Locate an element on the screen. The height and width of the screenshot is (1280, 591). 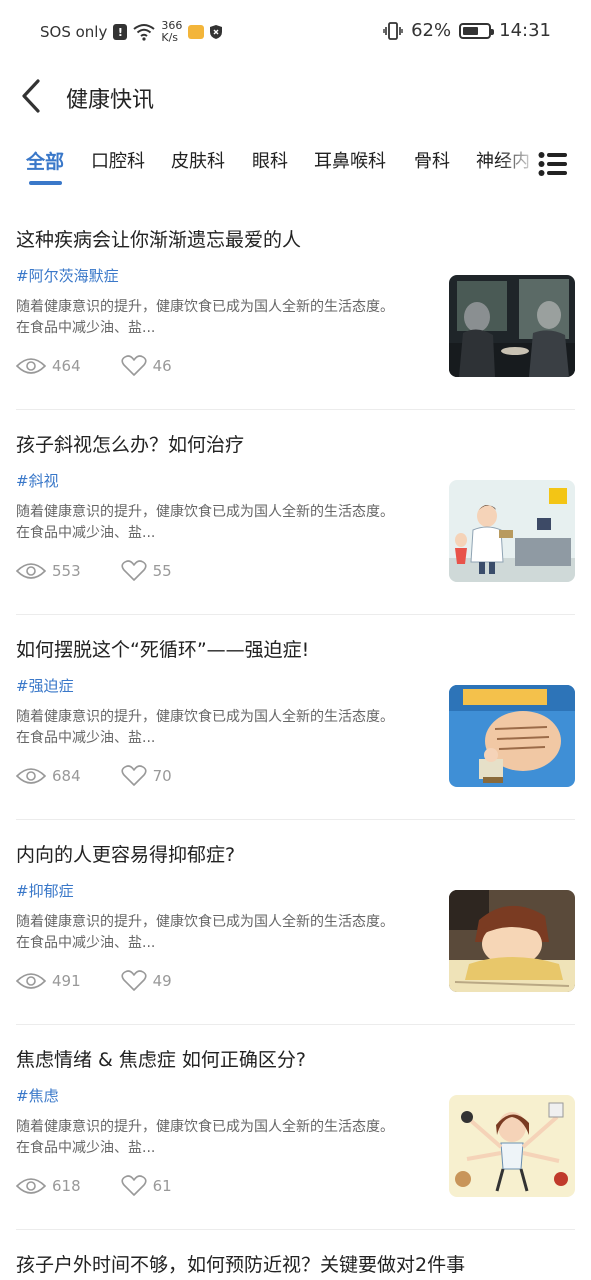
list-menu-icon is located at coordinates (552, 164).